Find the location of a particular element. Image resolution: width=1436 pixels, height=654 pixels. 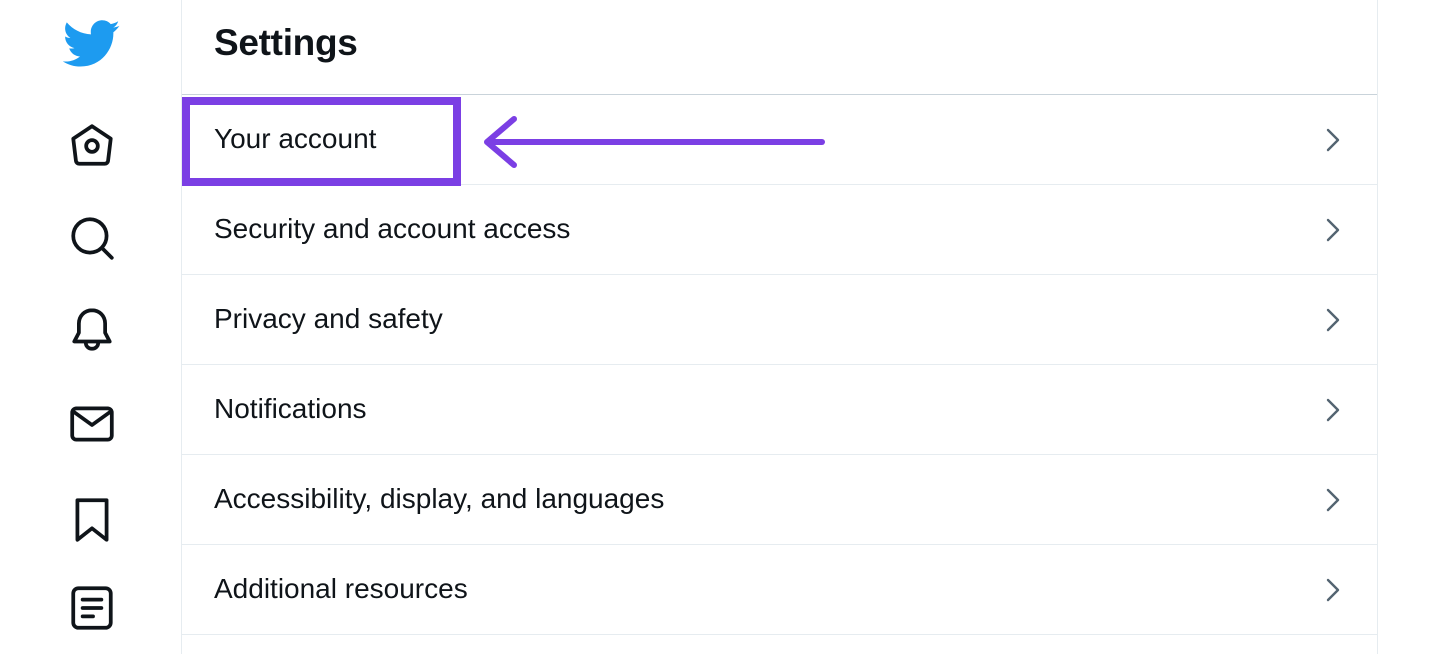

home-icon is located at coordinates (92, 146).